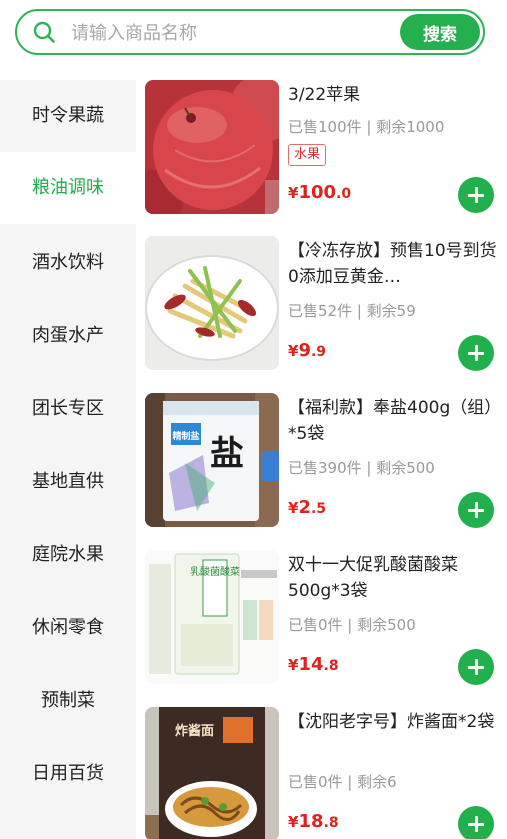 This screenshot has width=507, height=839. Describe the element at coordinates (68, 628) in the screenshot. I see `sidebar-item-snacks: 休闲零食` at that location.